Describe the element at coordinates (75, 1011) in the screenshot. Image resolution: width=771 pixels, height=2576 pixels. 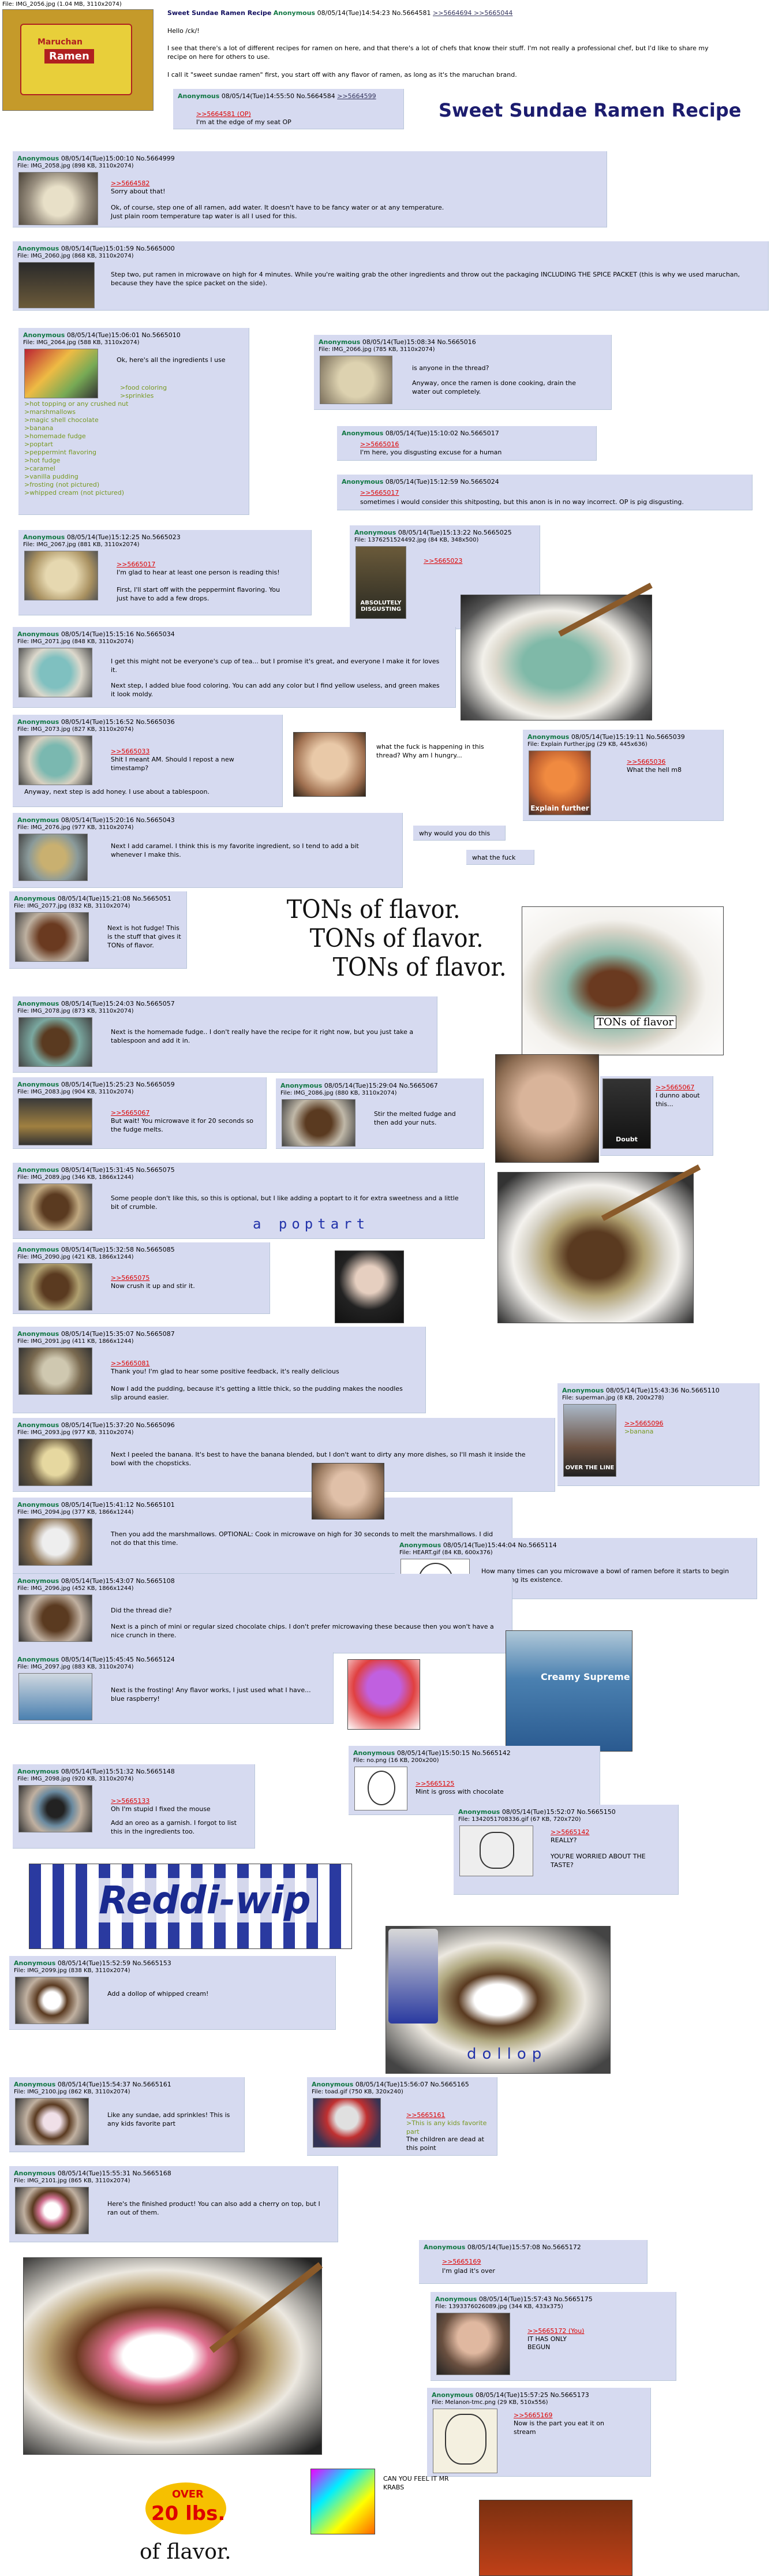
I see `post-file-info: File: IMG_2078.jpg (873 KB, 3110x2074)` at that location.